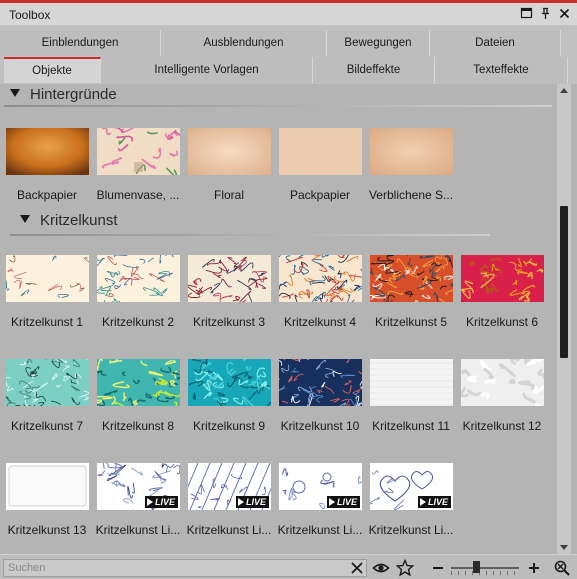 The width and height of the screenshot is (577, 579). What do you see at coordinates (320, 302) in the screenshot?
I see `gallery-item: Kritzelkunst 4` at bounding box center [320, 302].